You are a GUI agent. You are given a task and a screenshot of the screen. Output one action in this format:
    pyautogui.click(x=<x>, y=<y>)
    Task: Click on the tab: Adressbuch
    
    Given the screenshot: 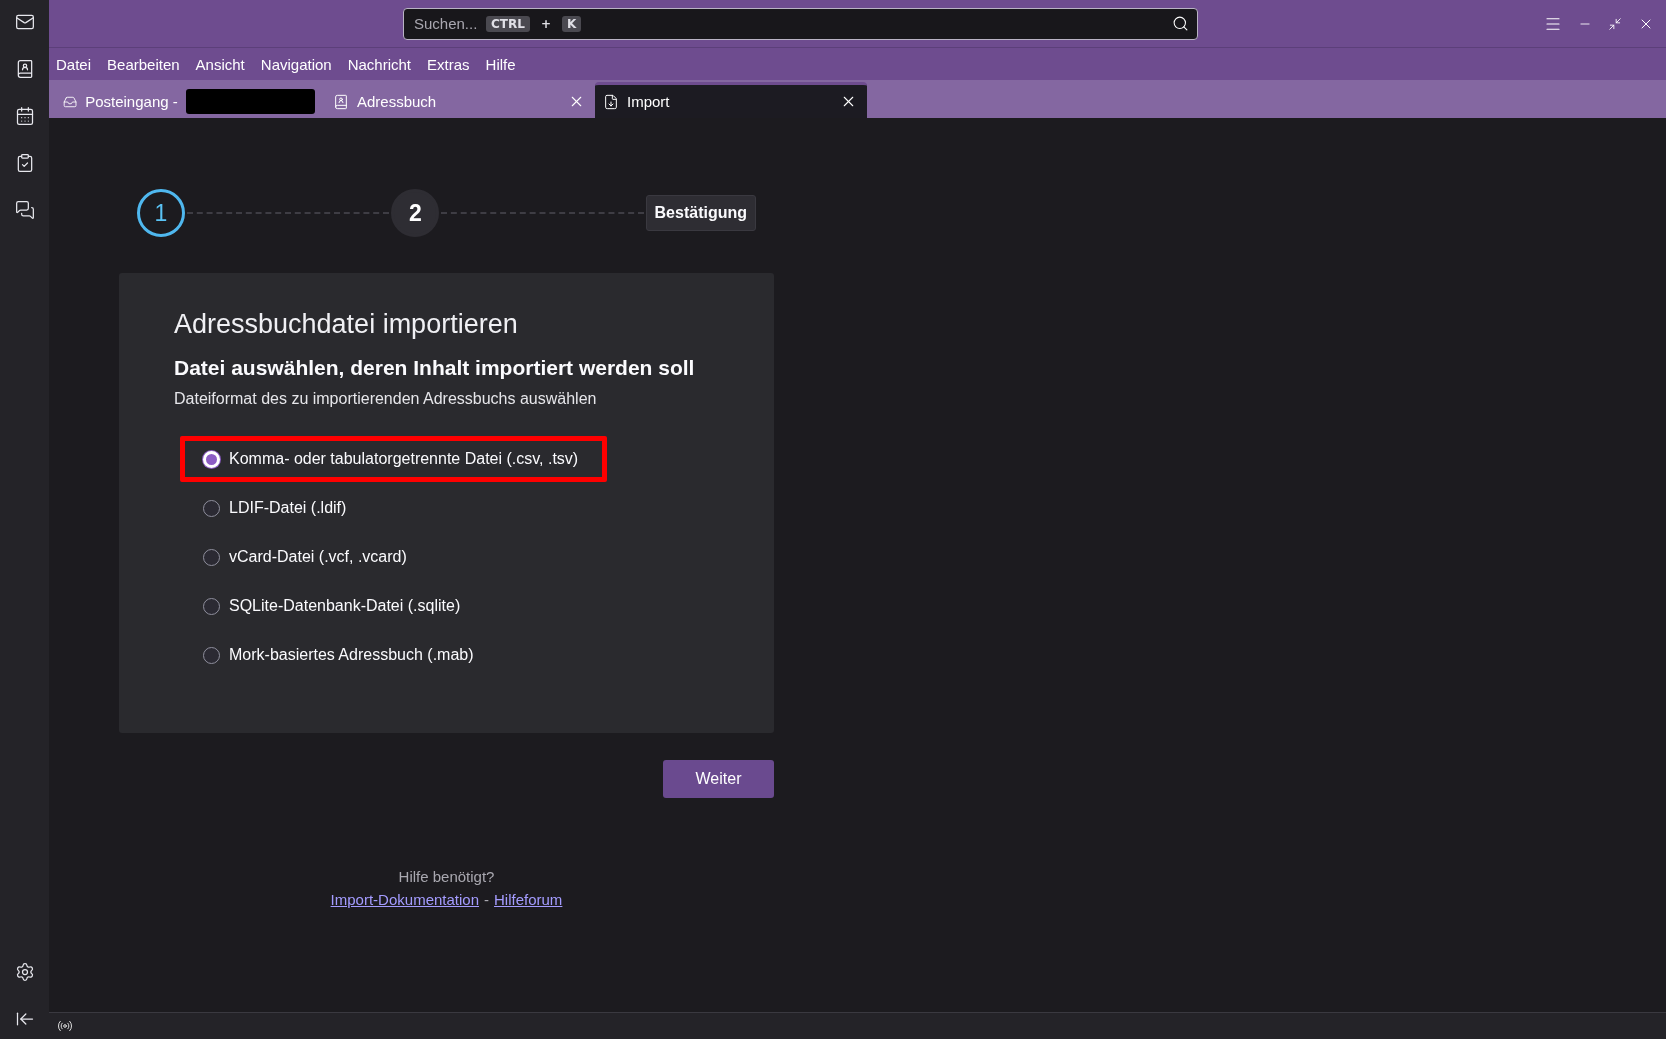 What is the action you would take?
    pyautogui.click(x=460, y=100)
    